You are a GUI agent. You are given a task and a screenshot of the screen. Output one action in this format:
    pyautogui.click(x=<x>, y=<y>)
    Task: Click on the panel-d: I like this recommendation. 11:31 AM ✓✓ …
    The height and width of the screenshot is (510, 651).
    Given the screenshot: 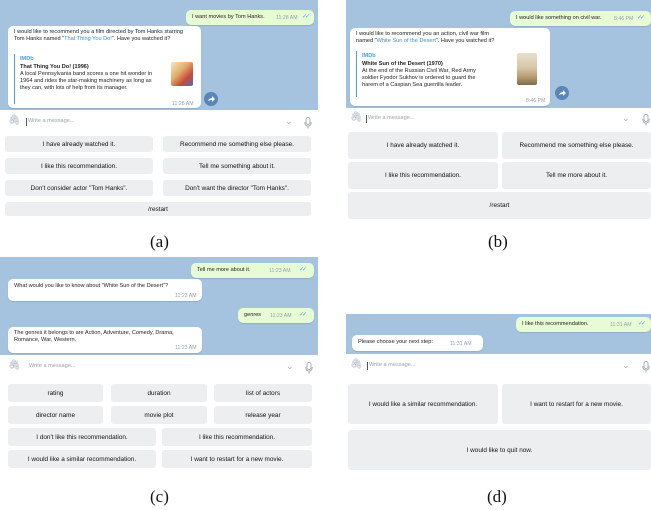 What is the action you would take?
    pyautogui.click(x=498, y=393)
    